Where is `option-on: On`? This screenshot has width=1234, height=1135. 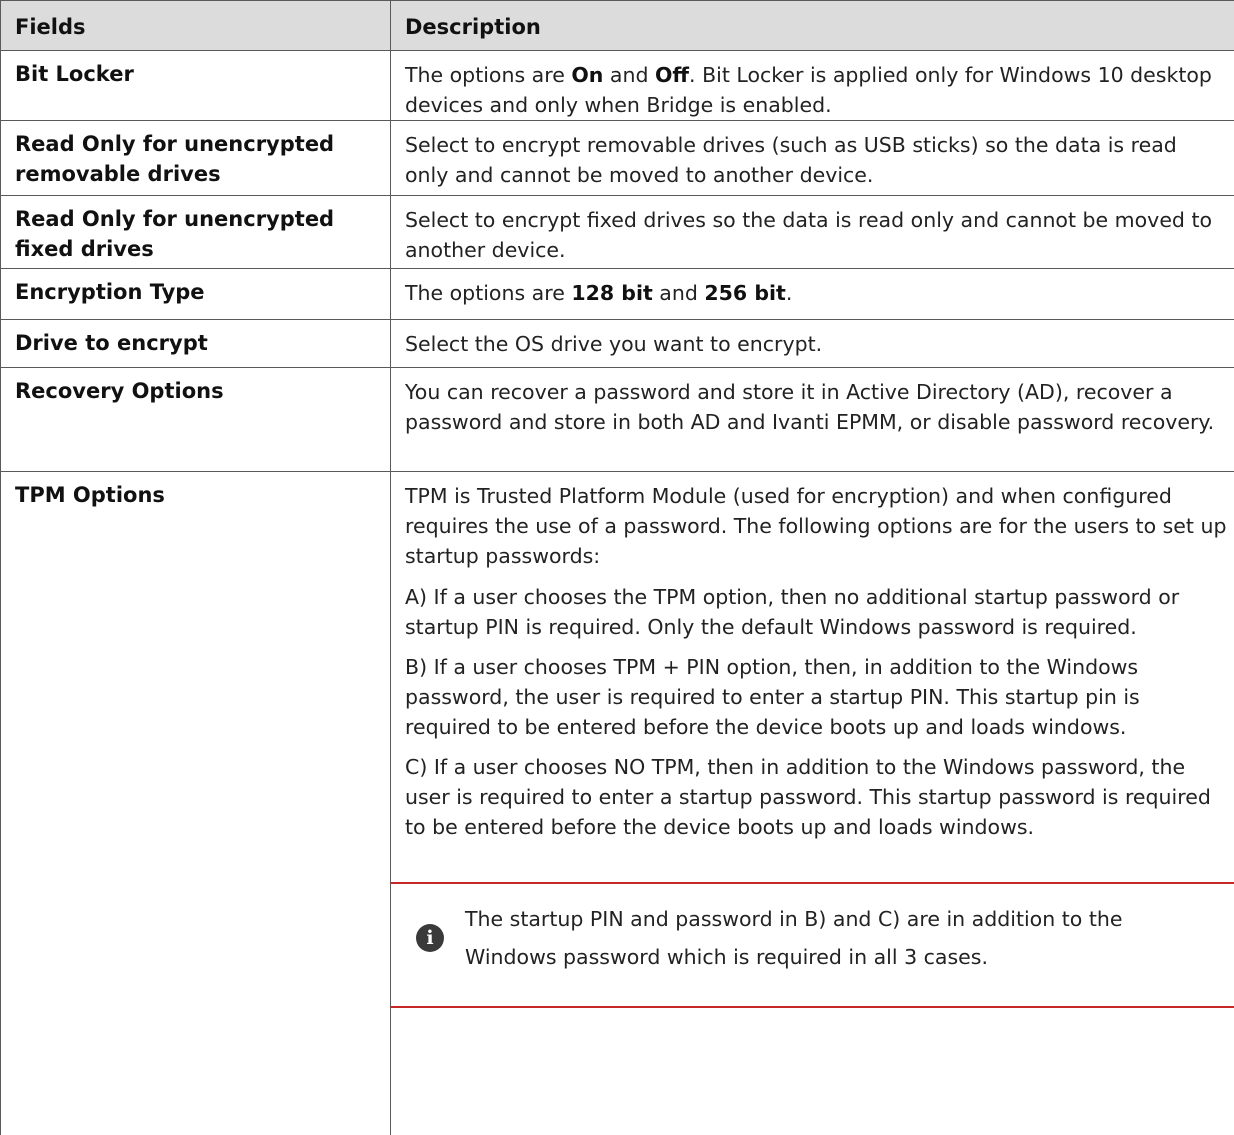
option-on: On is located at coordinates (587, 75).